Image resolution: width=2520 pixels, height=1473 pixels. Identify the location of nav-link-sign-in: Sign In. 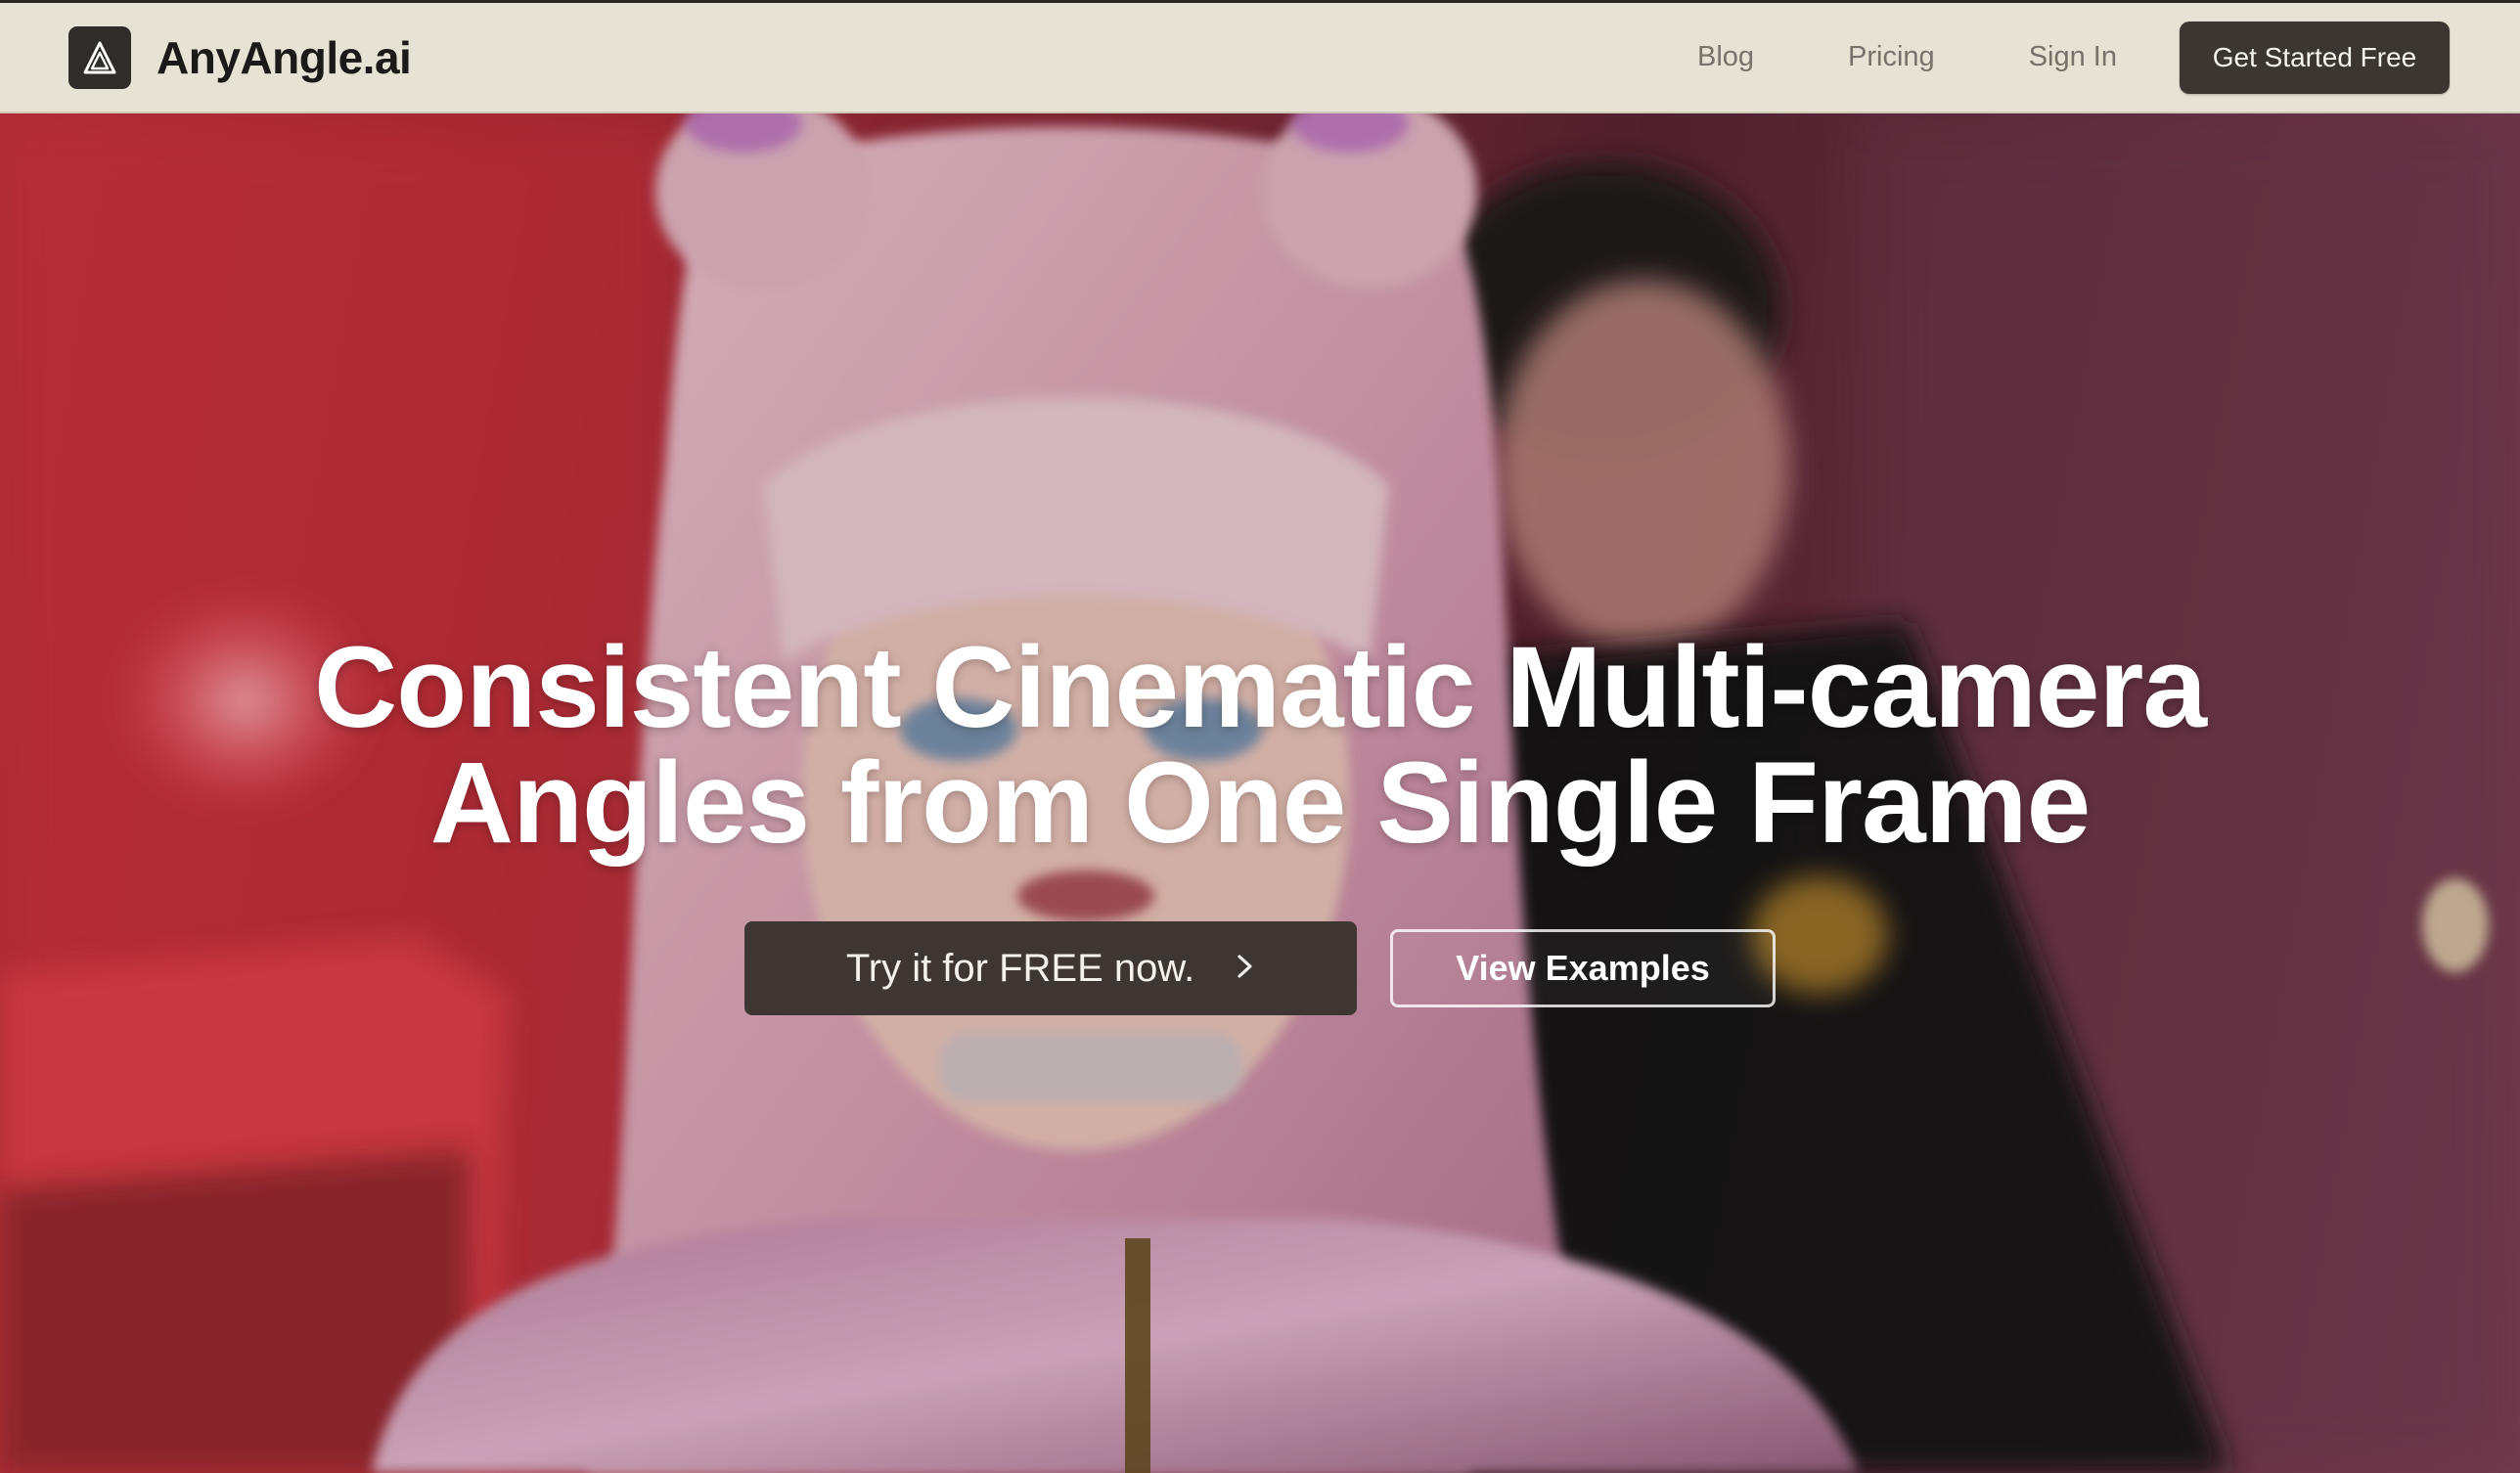
(2073, 57).